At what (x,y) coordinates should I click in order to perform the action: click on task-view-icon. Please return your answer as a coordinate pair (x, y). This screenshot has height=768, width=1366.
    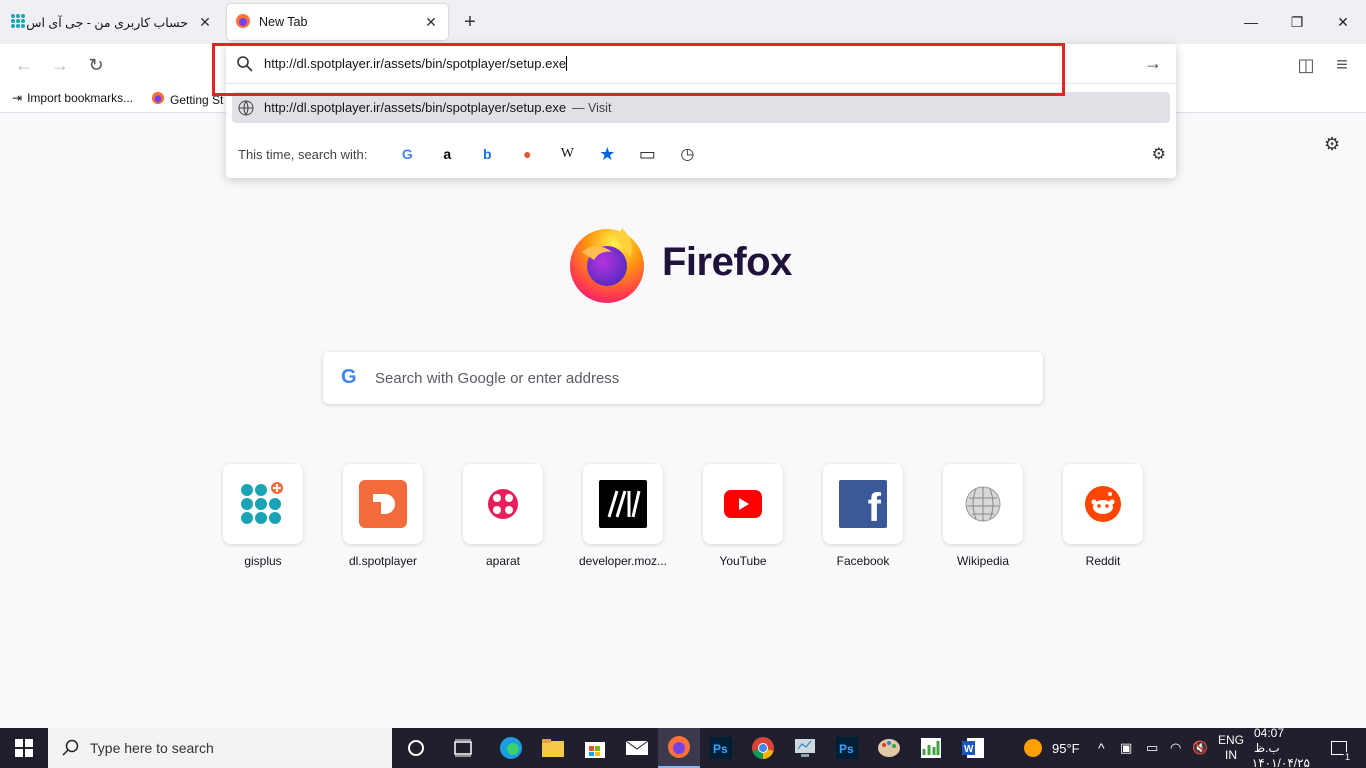
    Looking at the image, I should click on (463, 748).